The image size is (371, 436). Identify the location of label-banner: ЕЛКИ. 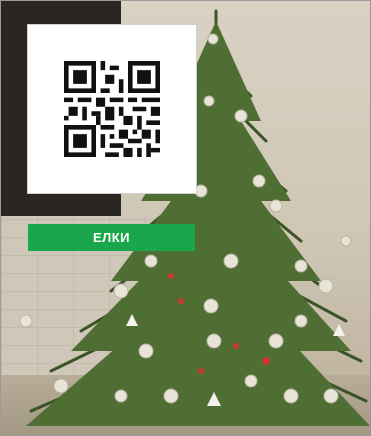
(111, 237).